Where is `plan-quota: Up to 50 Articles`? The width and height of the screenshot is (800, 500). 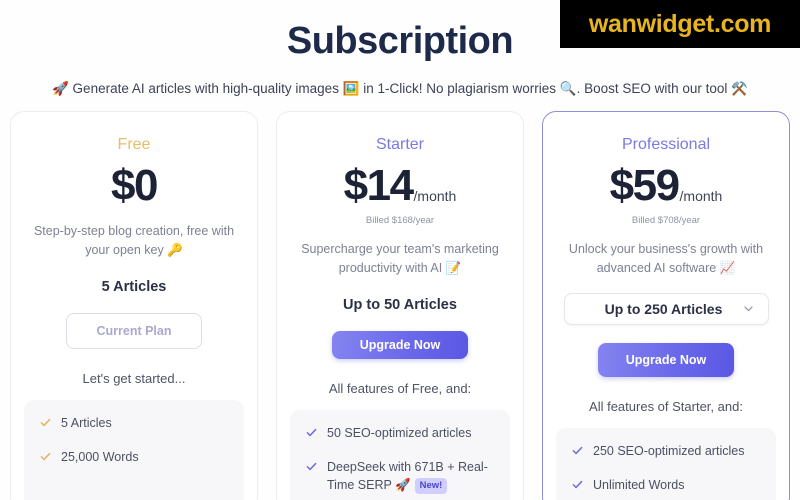
plan-quota: Up to 50 Articles is located at coordinates (400, 304).